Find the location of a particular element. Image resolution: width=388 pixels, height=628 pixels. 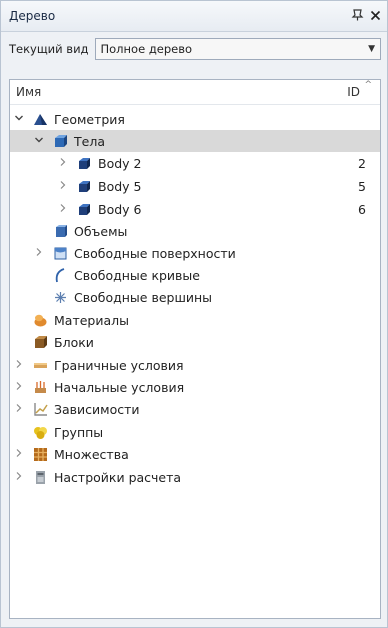

tree-node-label: Граничные условия is located at coordinates (119, 365).